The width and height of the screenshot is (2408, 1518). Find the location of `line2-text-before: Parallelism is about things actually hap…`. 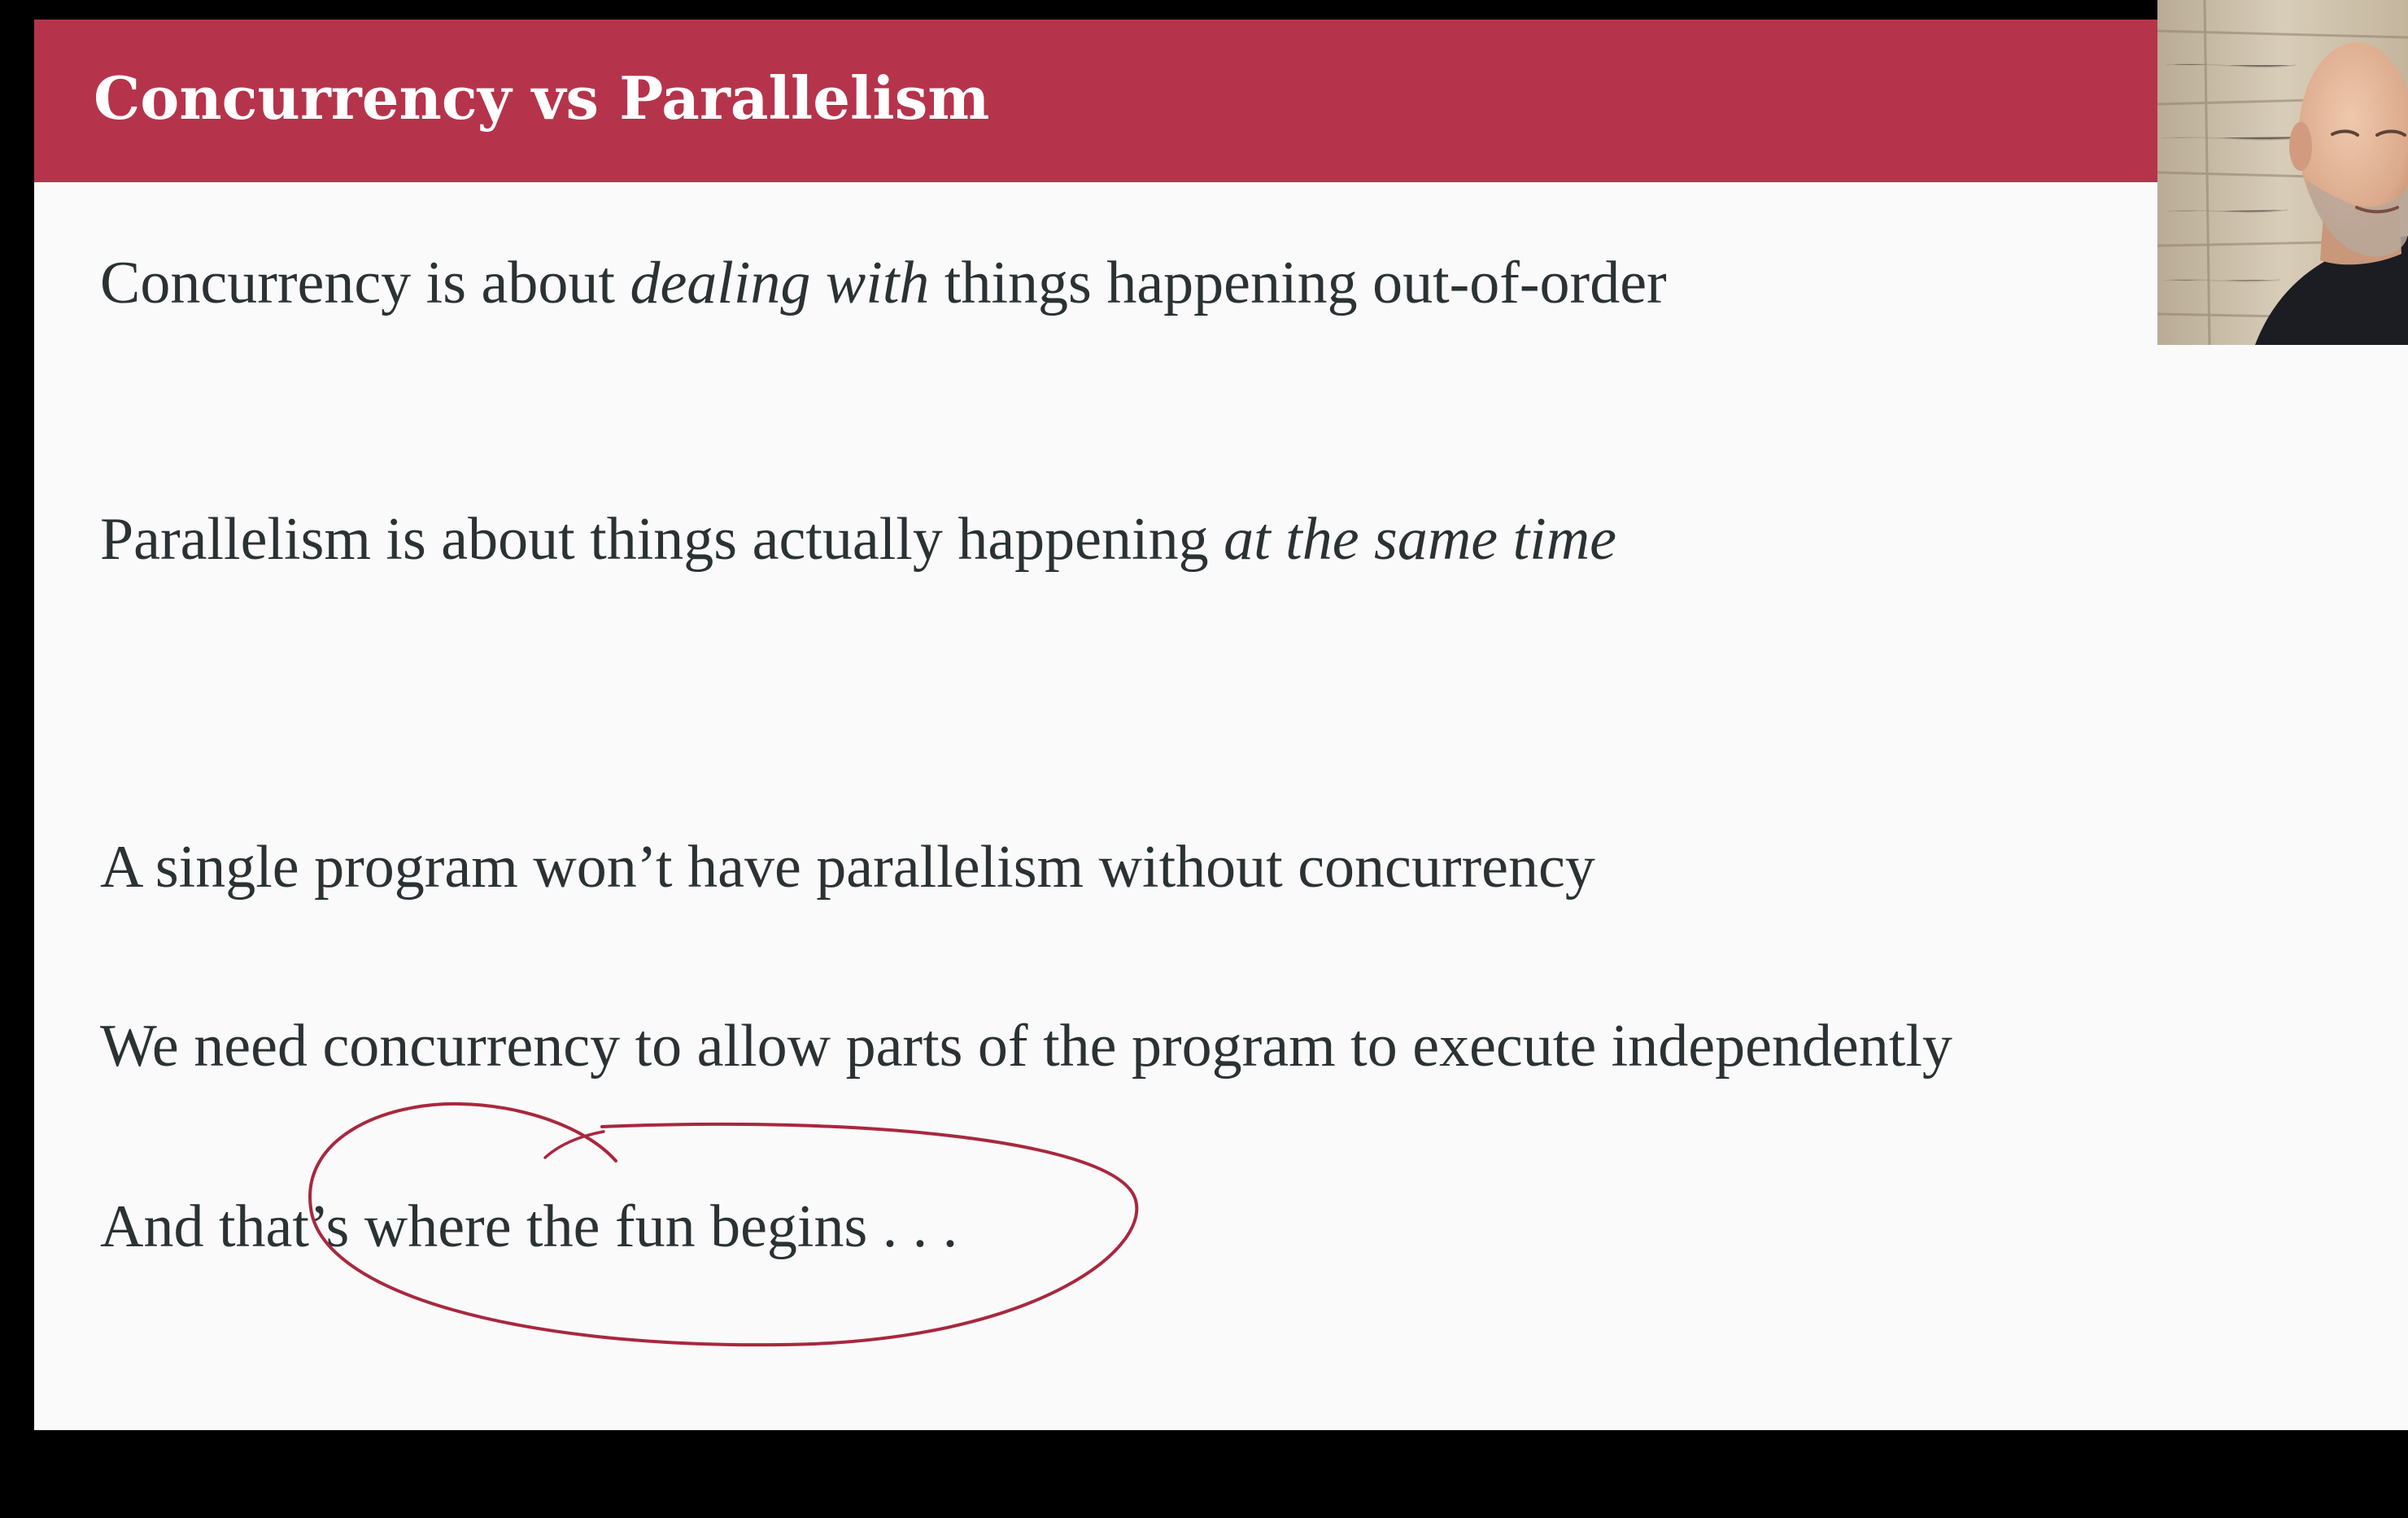

line2-text-before: Parallelism is about things actually hap… is located at coordinates (662, 539).